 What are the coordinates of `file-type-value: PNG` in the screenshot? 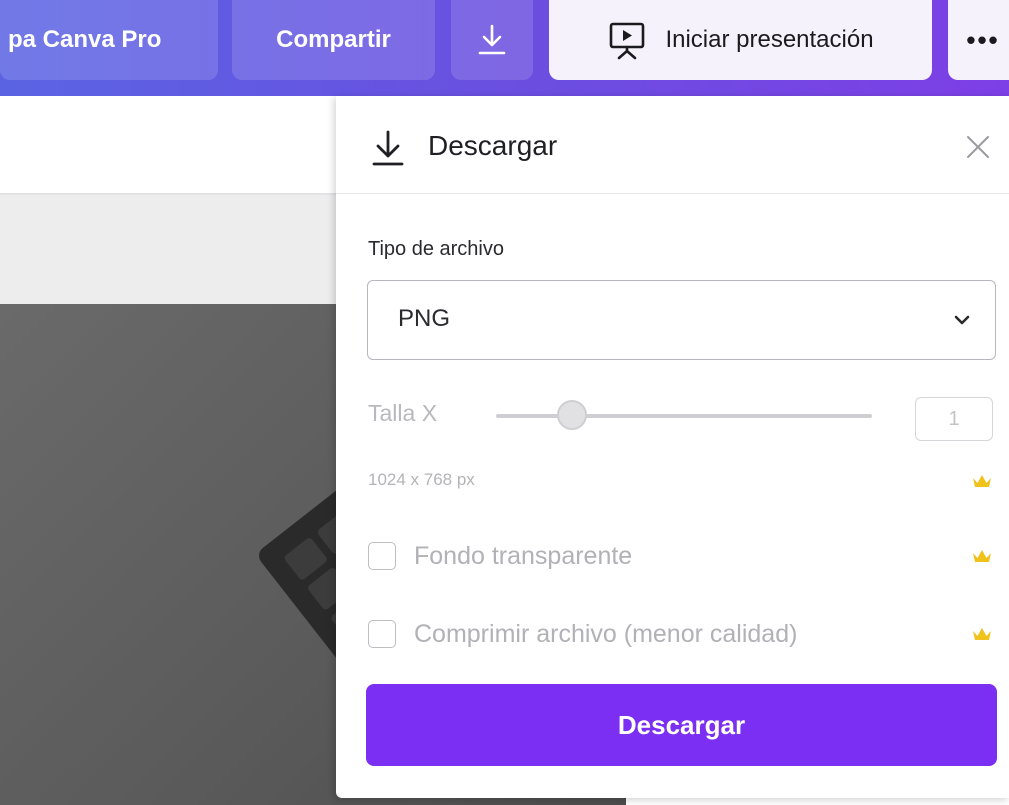 It's located at (424, 318).